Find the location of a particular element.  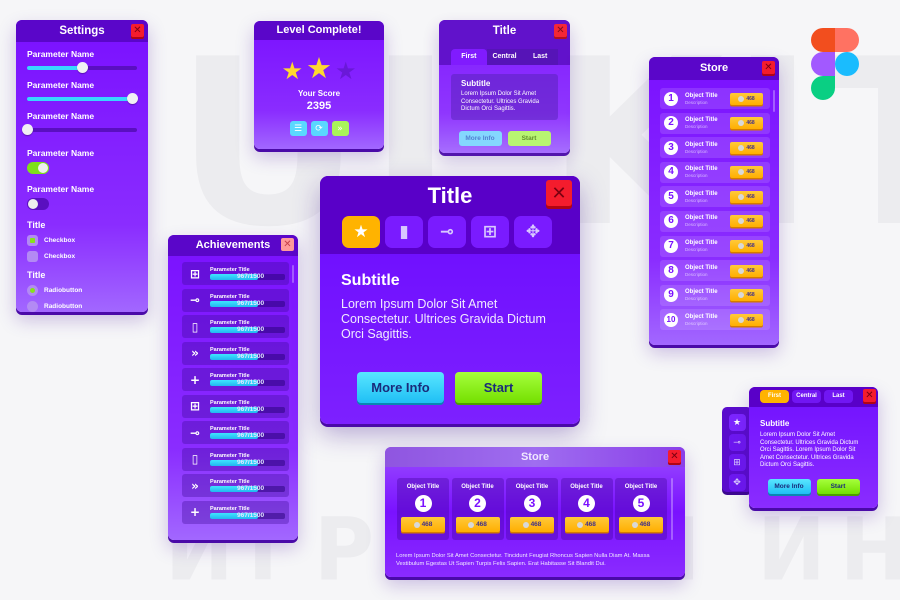

radio-label: Radiobutton is located at coordinates (63, 290).